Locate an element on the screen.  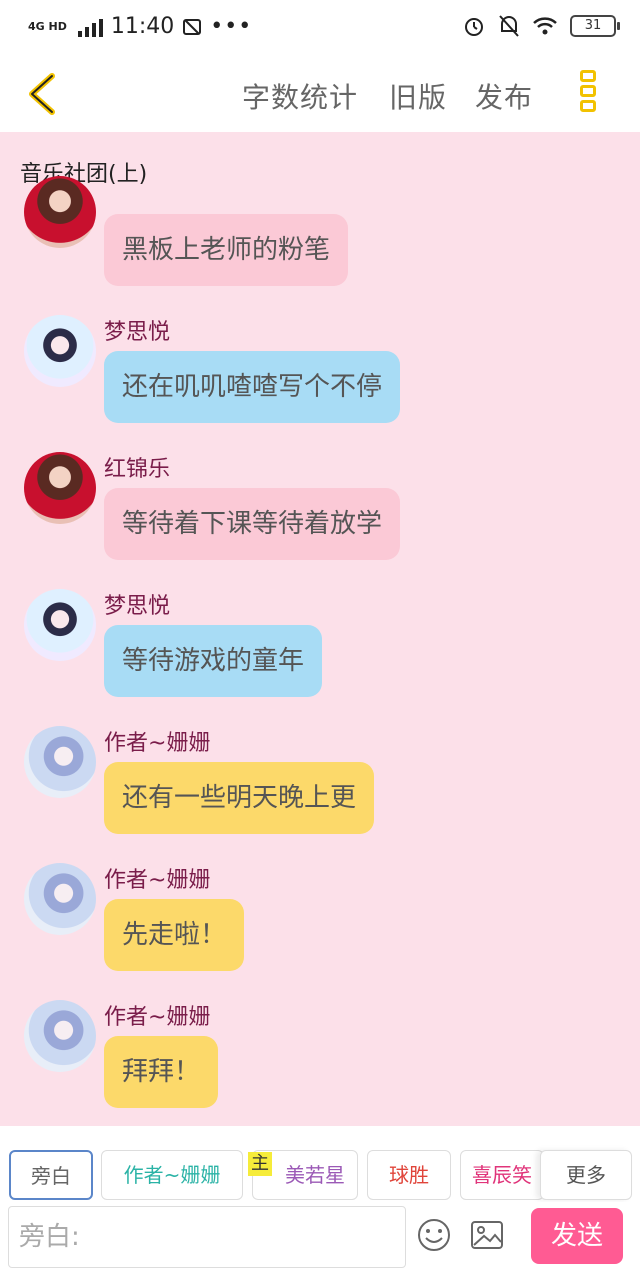
status-bar: 4G HD 11:40 ••• 31 is located at coordinates (320, 29).